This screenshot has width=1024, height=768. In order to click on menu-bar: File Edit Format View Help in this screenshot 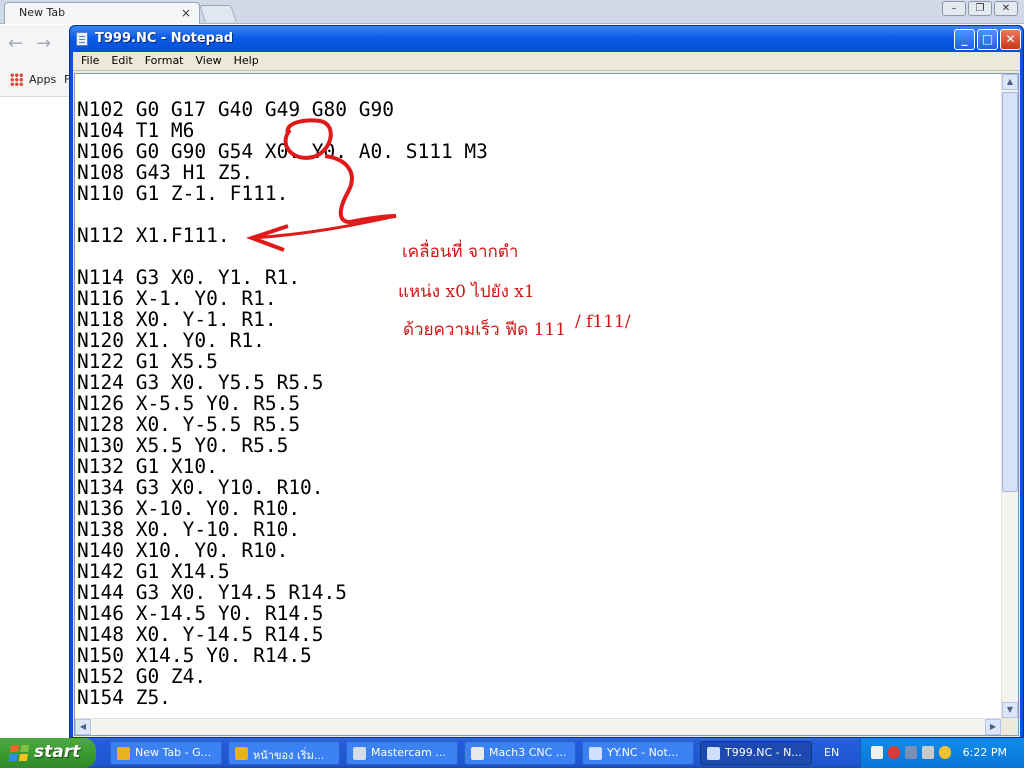, I will do `click(546, 61)`.